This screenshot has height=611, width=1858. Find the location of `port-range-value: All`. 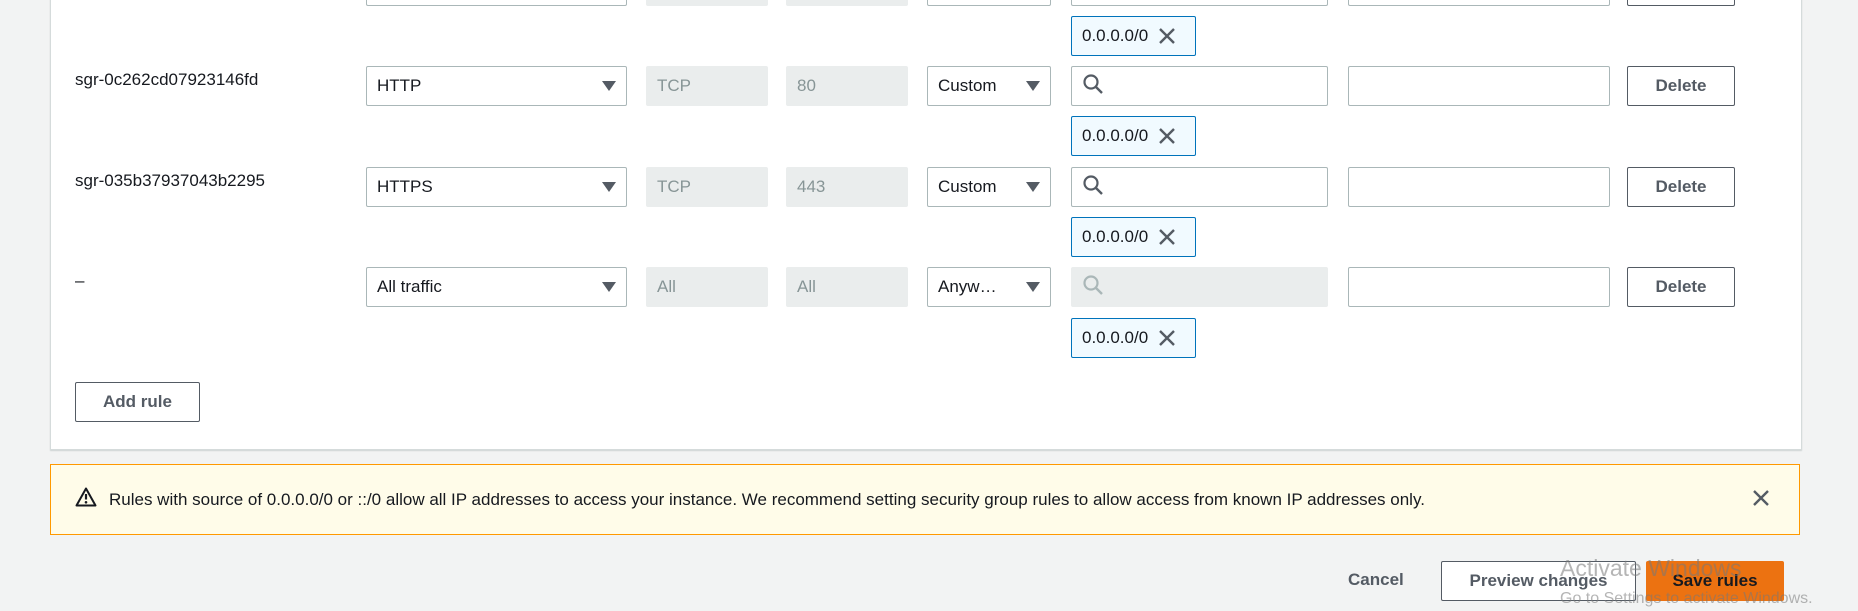

port-range-value: All is located at coordinates (806, 286).